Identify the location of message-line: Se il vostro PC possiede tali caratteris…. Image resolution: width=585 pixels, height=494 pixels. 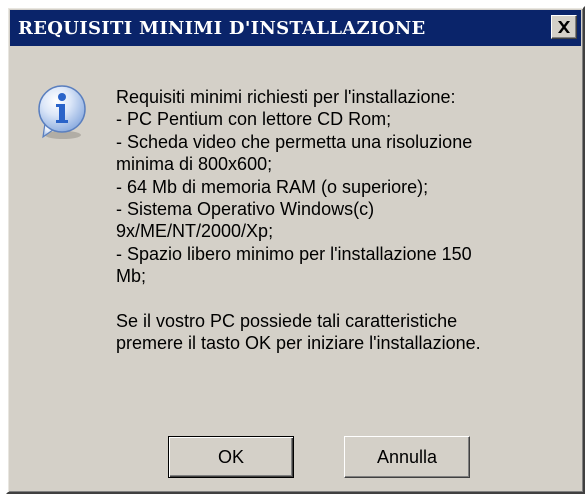
(287, 321).